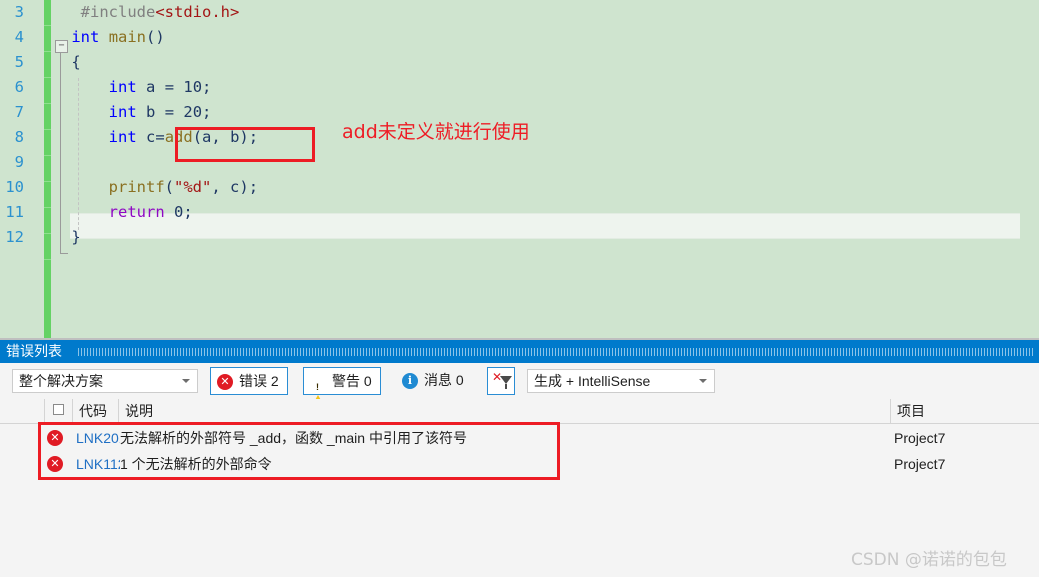 The width and height of the screenshot is (1039, 577). I want to click on code-text: int main(), so click(118, 37).